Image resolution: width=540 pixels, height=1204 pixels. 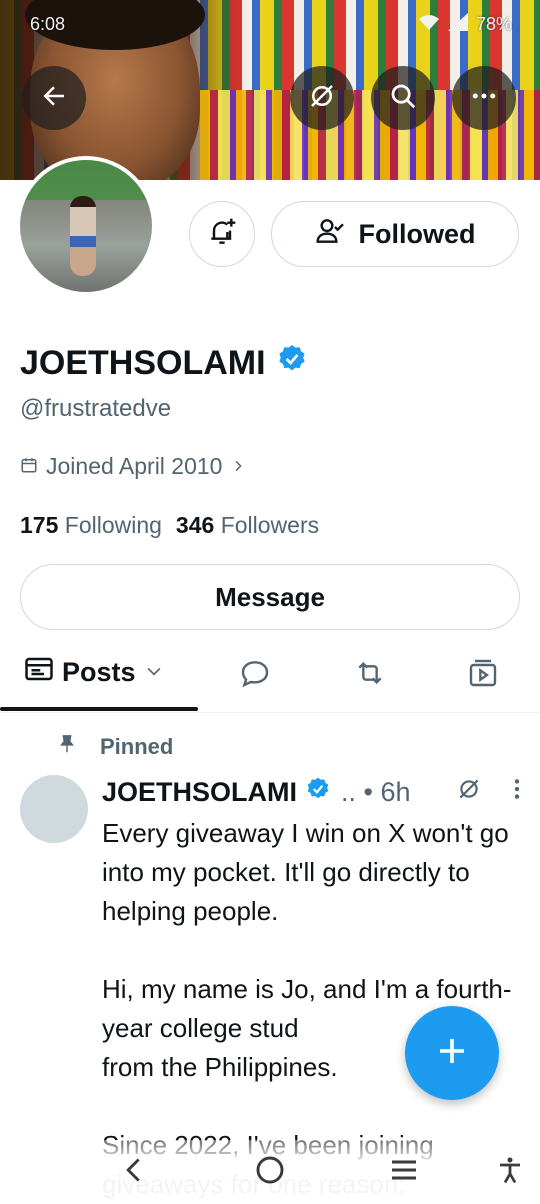 I want to click on post-grok-icon, so click(x=469, y=792).